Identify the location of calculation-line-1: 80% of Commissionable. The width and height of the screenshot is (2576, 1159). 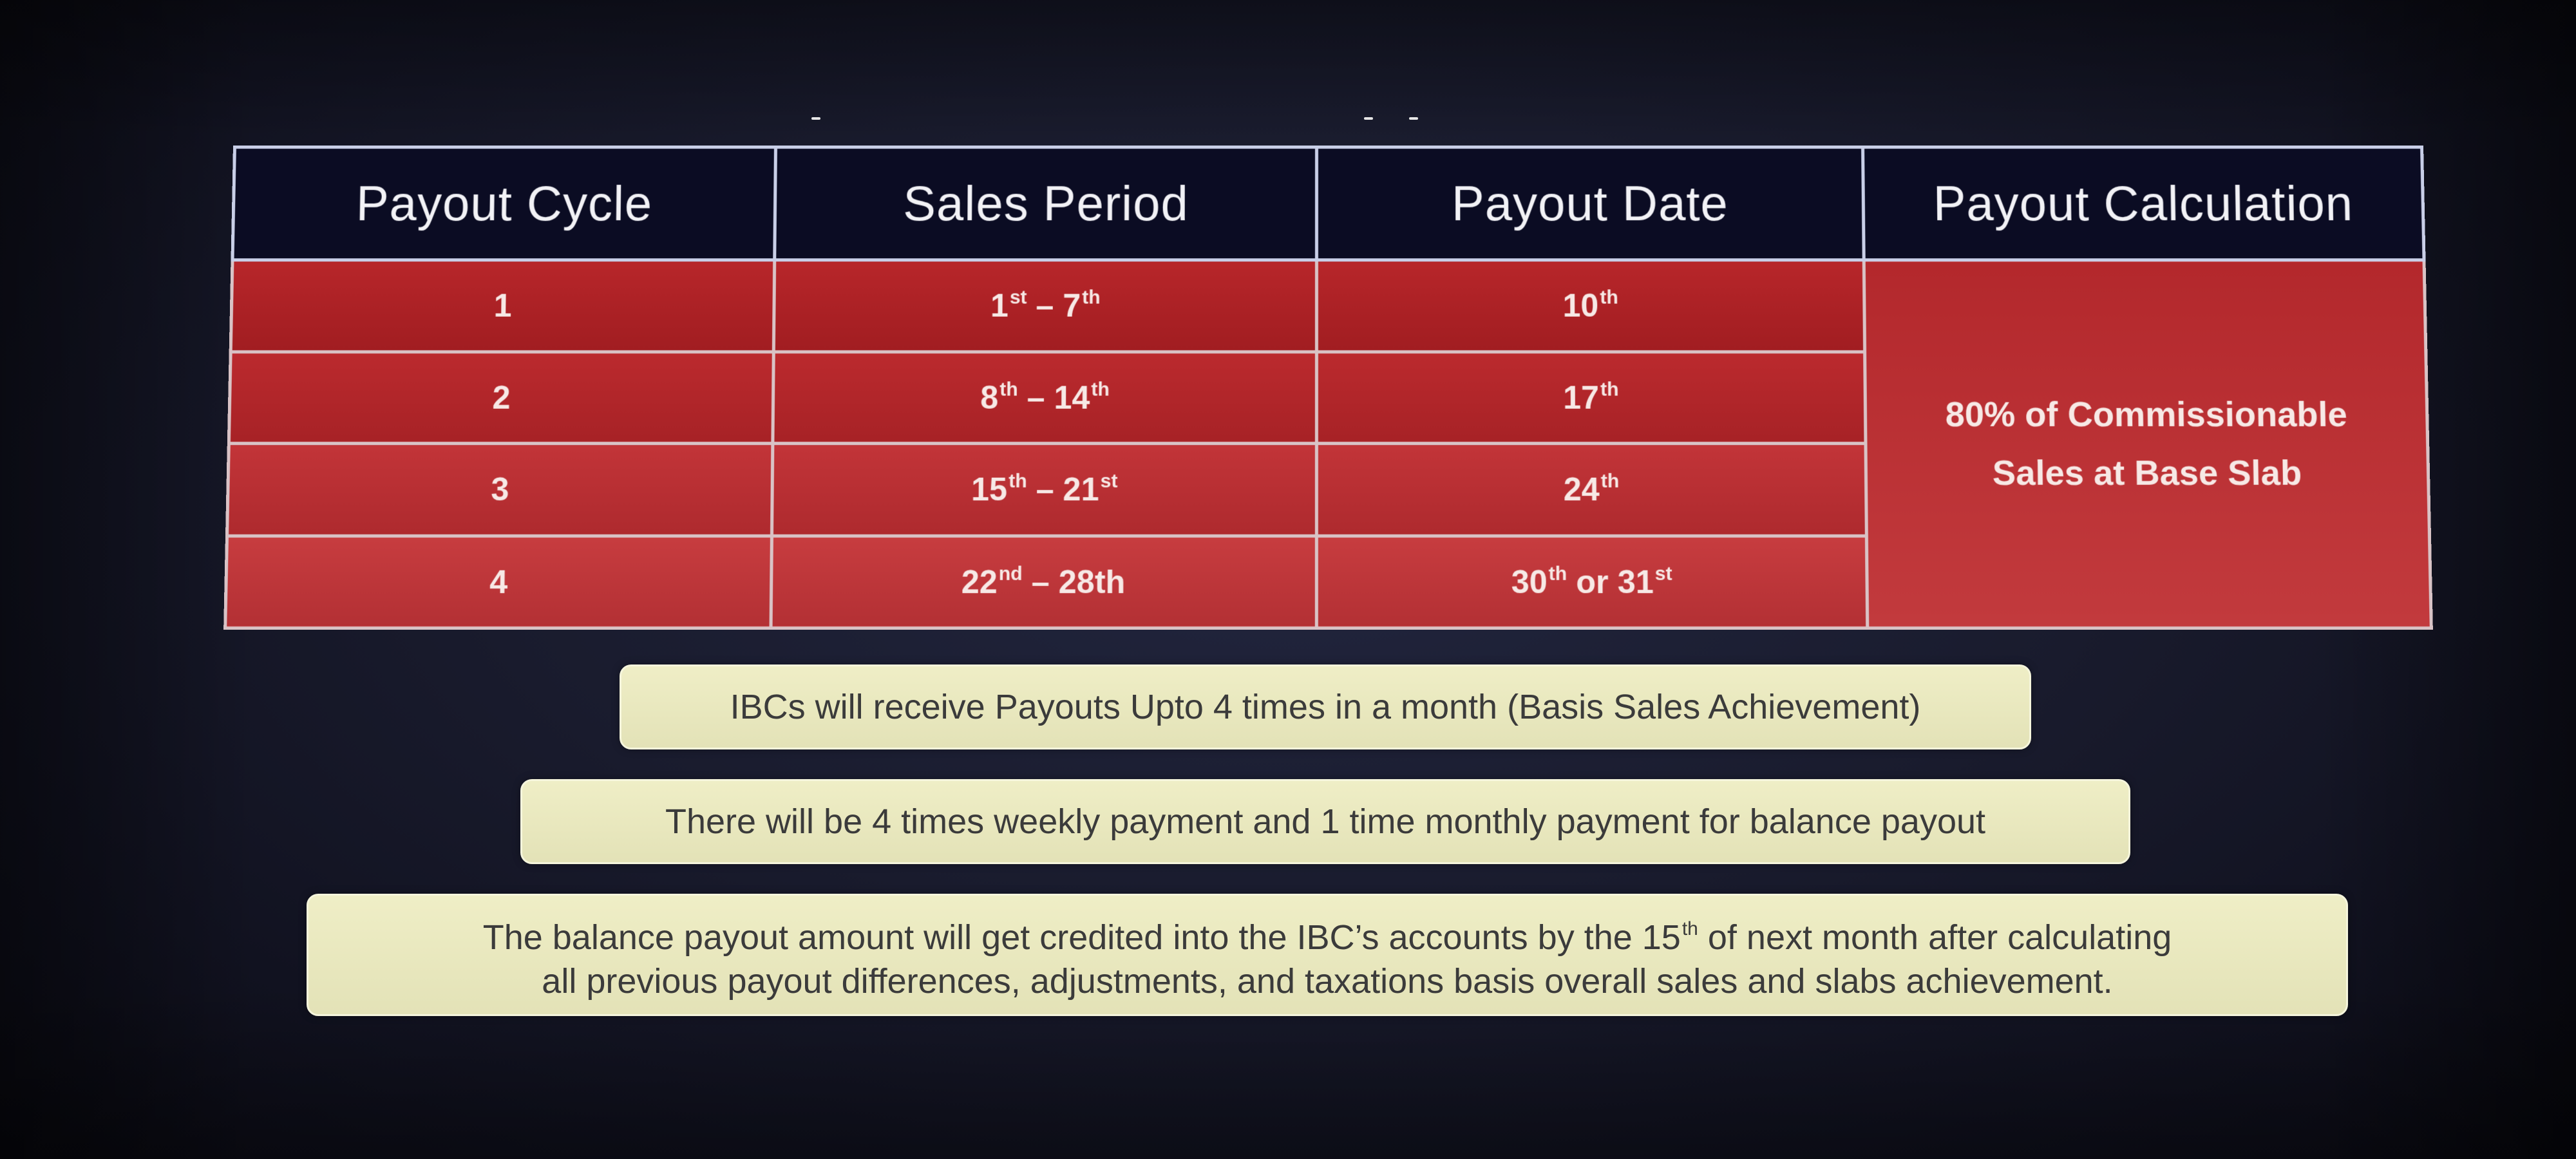
(2146, 414).